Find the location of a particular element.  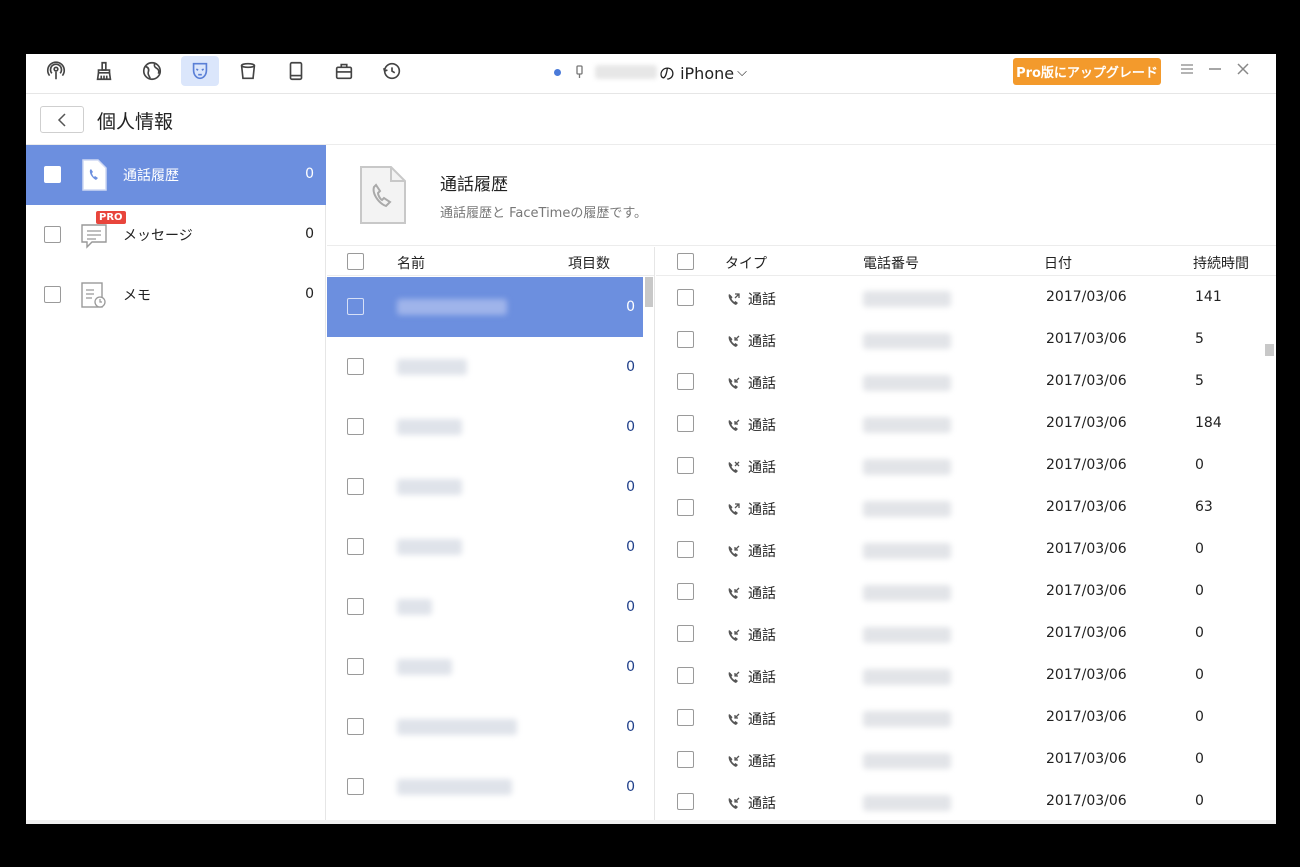

sidebar-item-messages: PRO メッセージ 0 is located at coordinates (176, 235).